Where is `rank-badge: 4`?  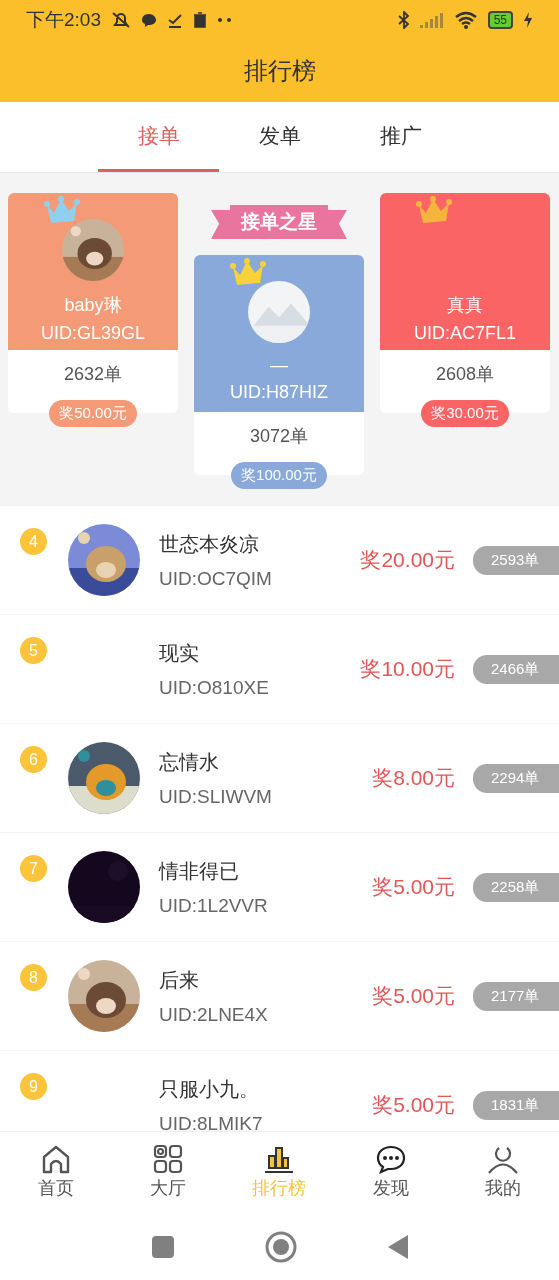
rank-badge: 4 is located at coordinates (33, 541).